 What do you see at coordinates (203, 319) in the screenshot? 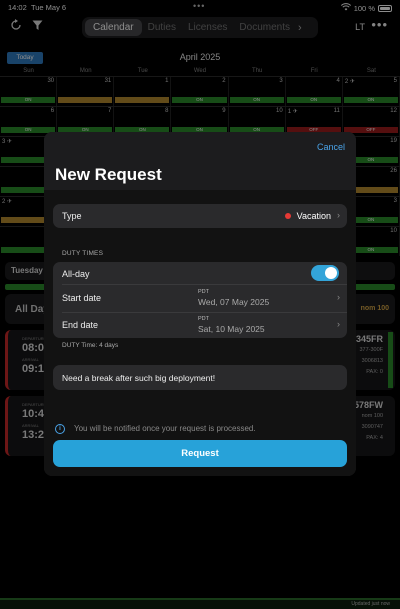
I see `end-timezone: PDT` at bounding box center [203, 319].